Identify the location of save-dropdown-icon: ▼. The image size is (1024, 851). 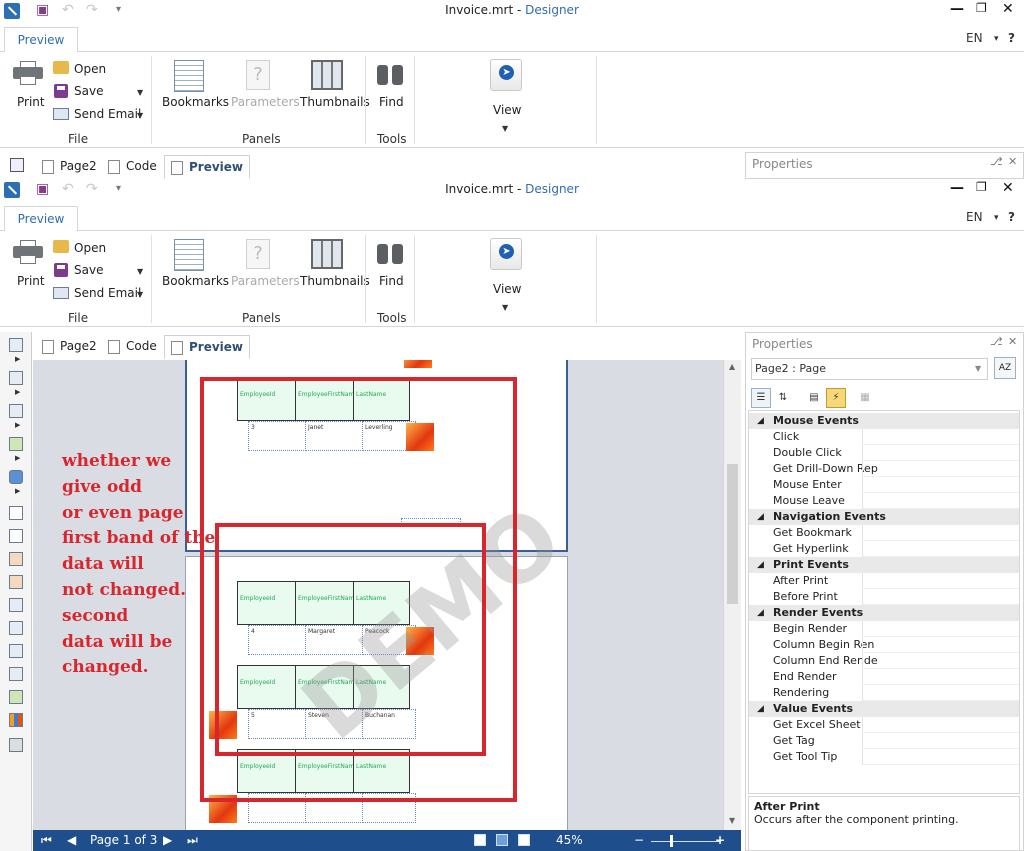
(140, 92).